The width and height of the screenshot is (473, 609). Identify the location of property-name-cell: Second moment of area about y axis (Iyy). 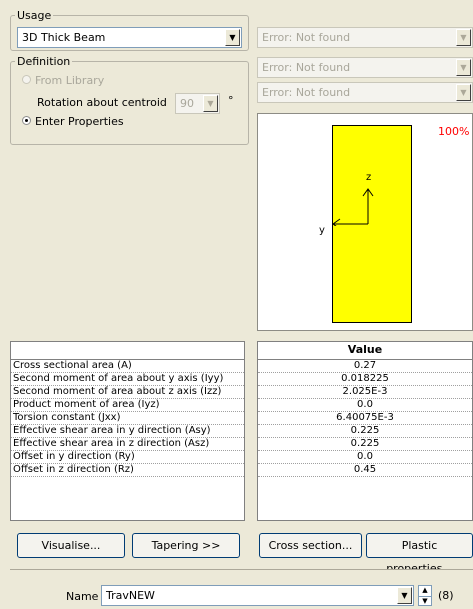
(127, 379).